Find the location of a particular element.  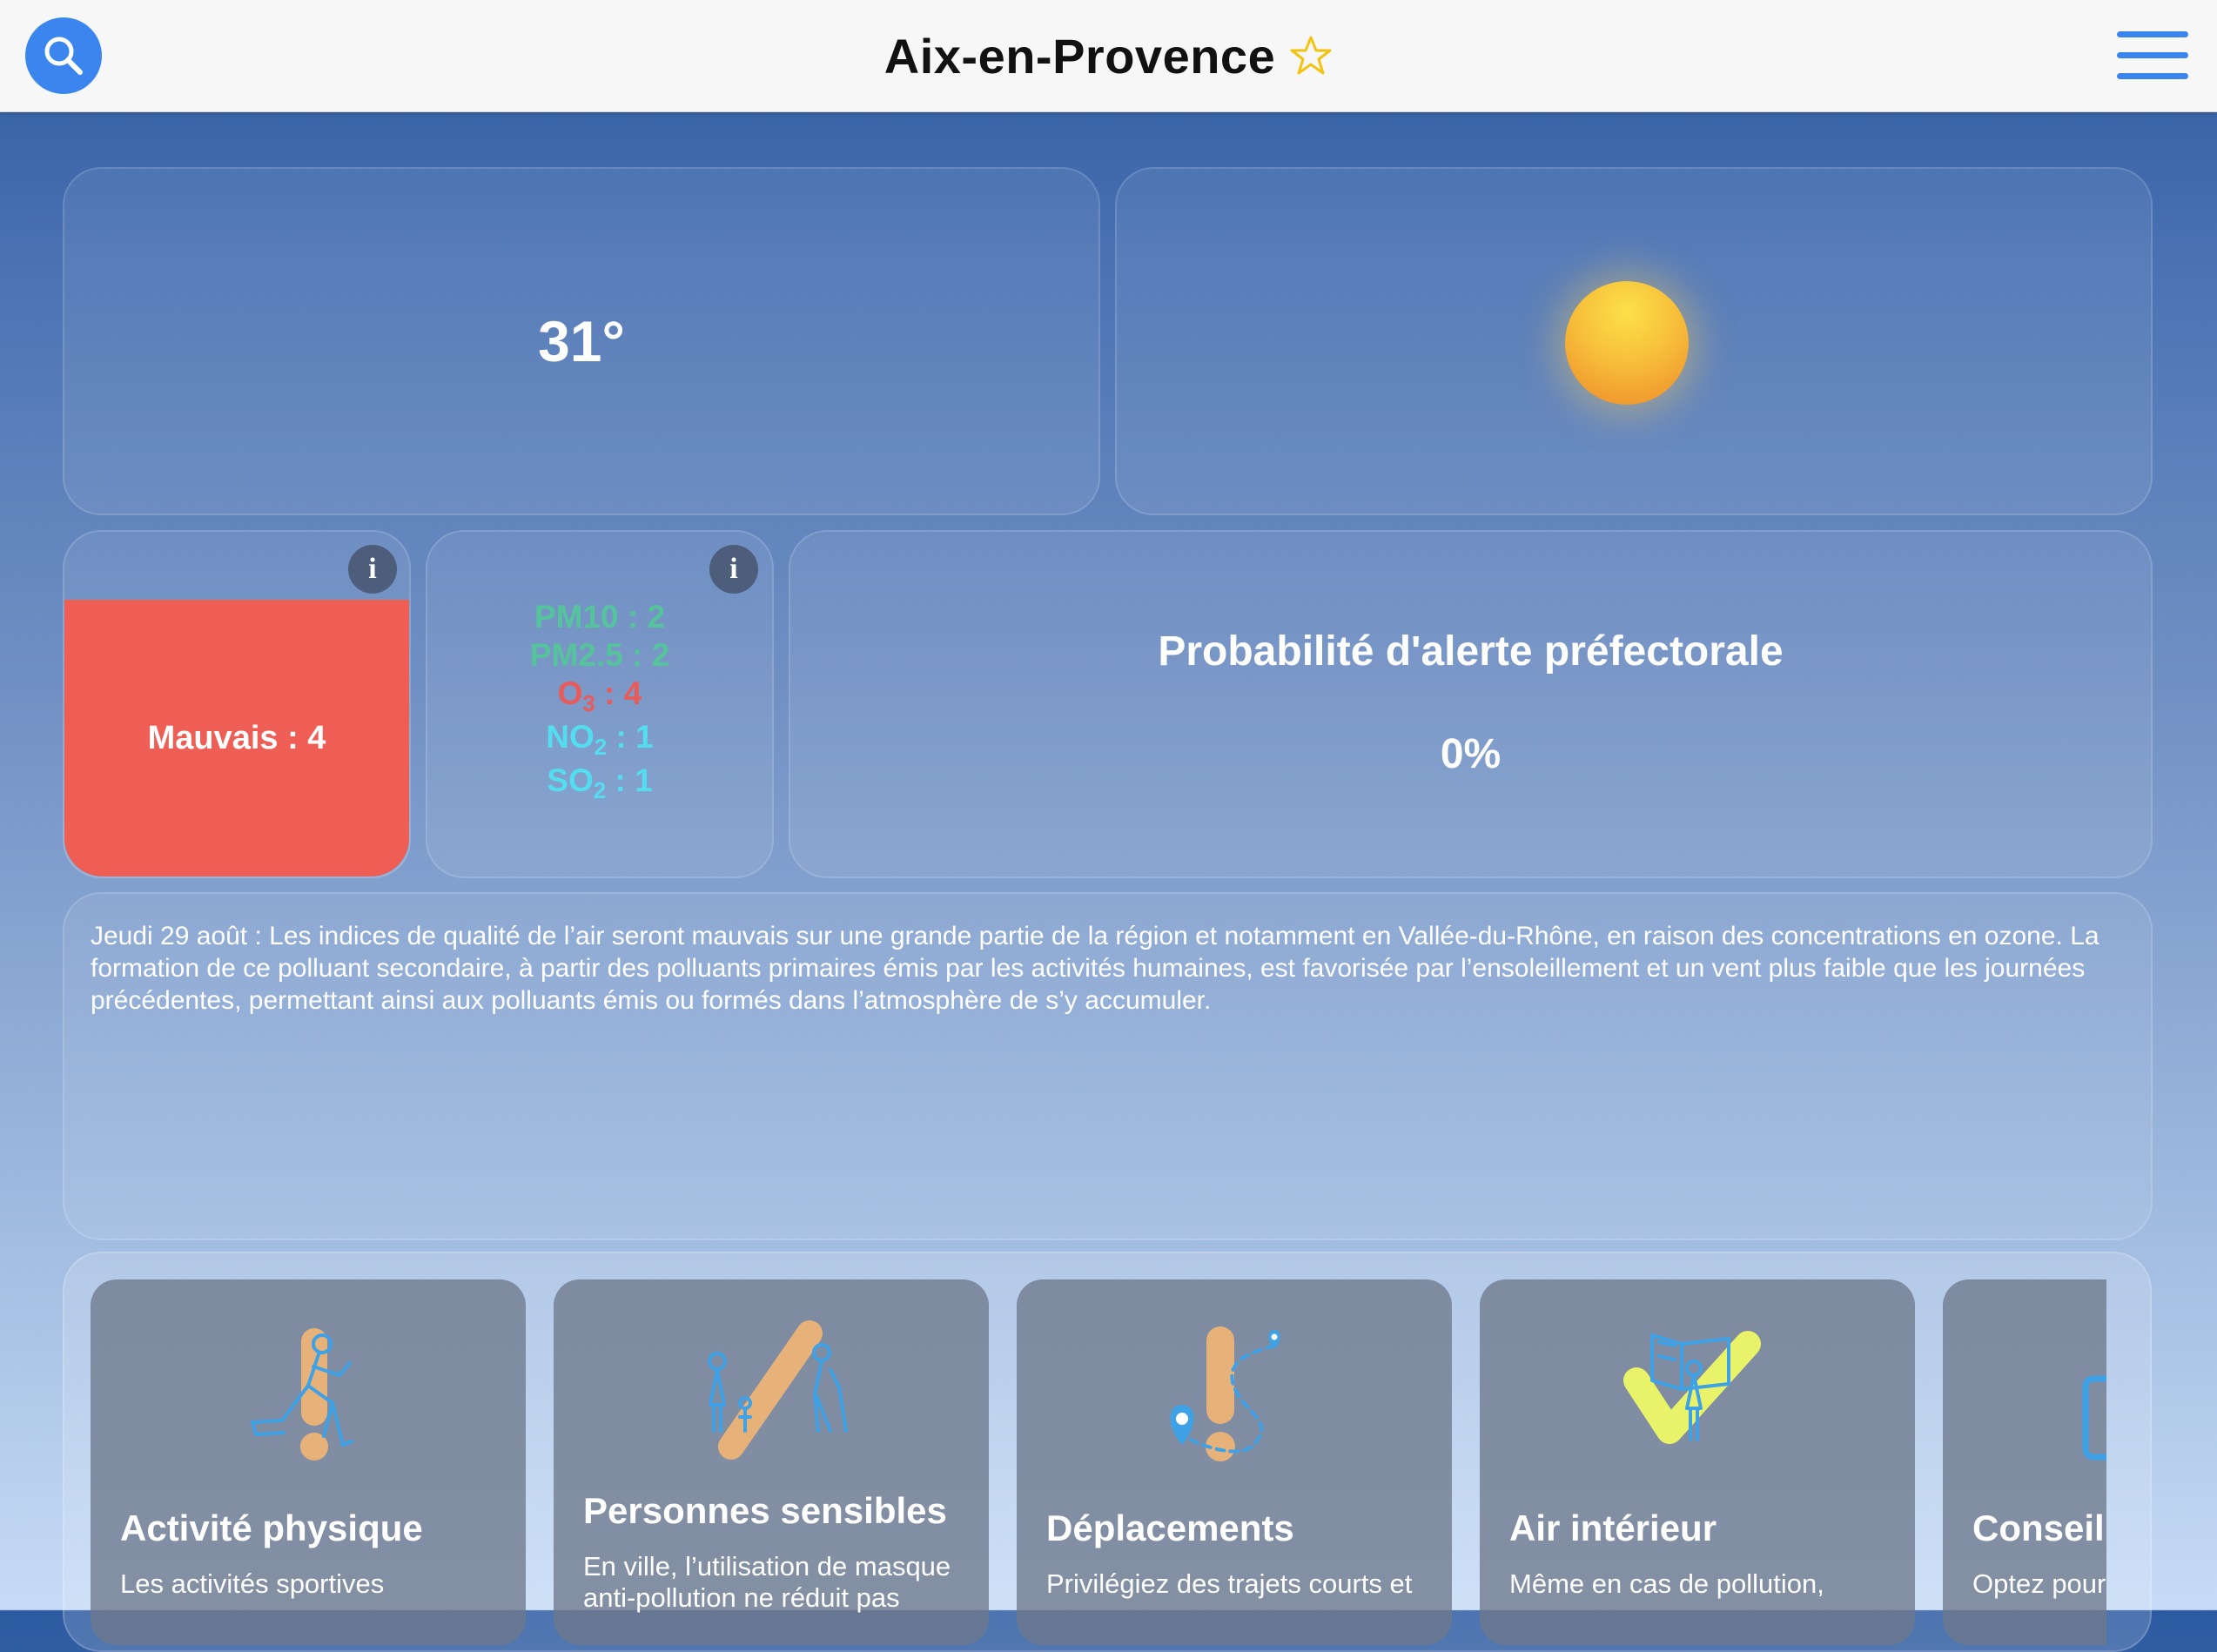

tip-title: Personnes sensibles is located at coordinates (765, 1510).